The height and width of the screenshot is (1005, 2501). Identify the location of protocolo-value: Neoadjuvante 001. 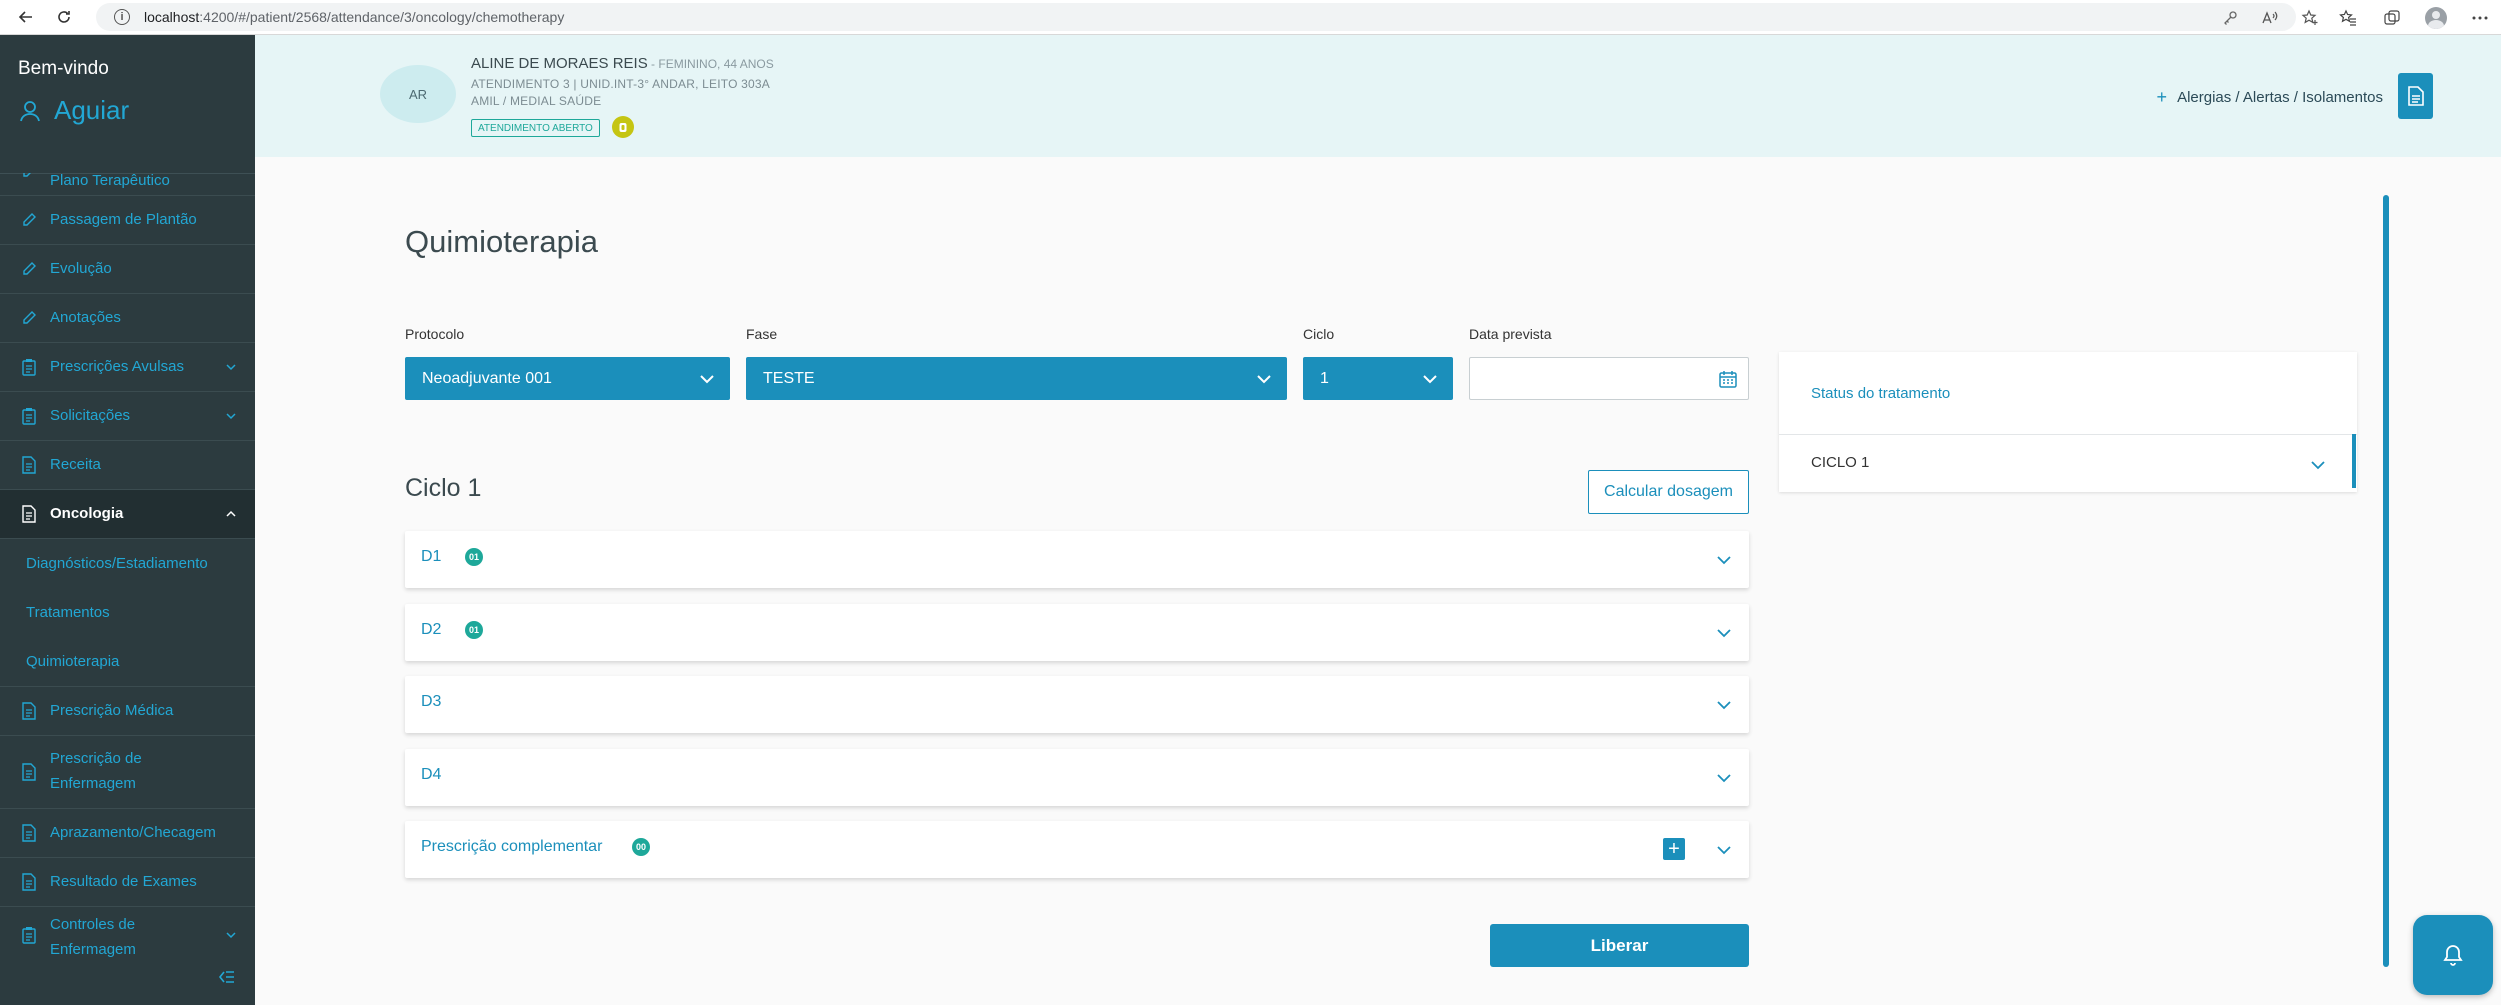
(487, 378).